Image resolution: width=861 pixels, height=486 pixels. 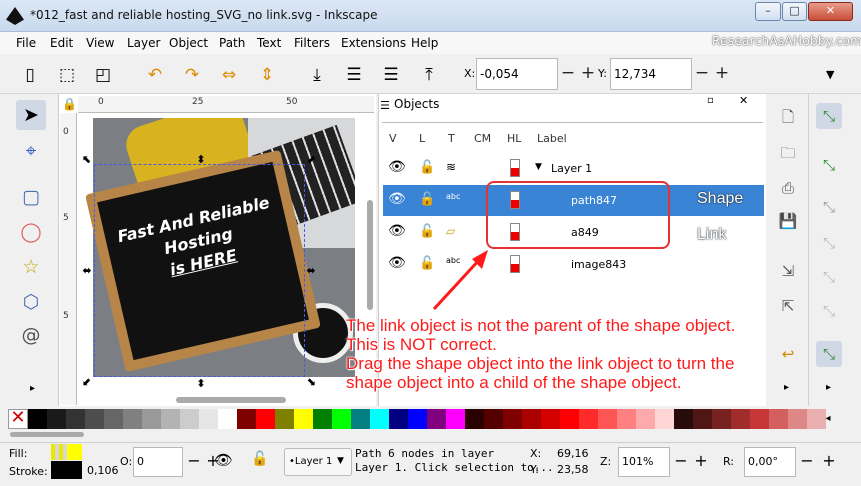 What do you see at coordinates (31, 197) in the screenshot?
I see `rectangle-tool-icon: ▢` at bounding box center [31, 197].